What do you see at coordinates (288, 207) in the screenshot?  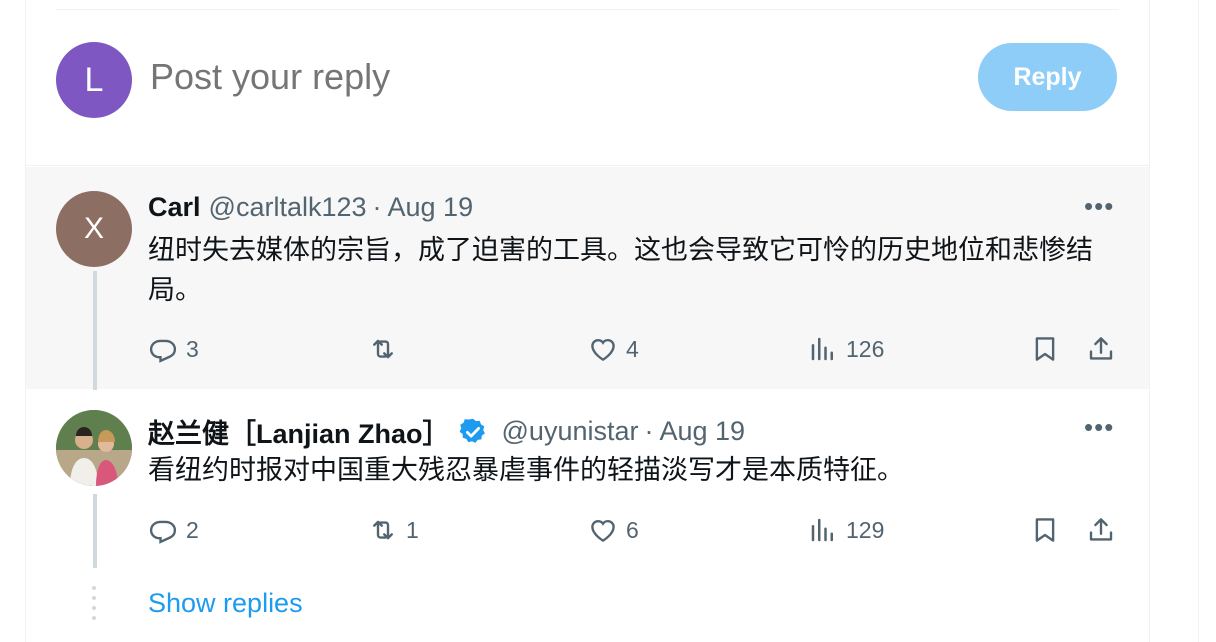 I see `author-handle: @carltalk123` at bounding box center [288, 207].